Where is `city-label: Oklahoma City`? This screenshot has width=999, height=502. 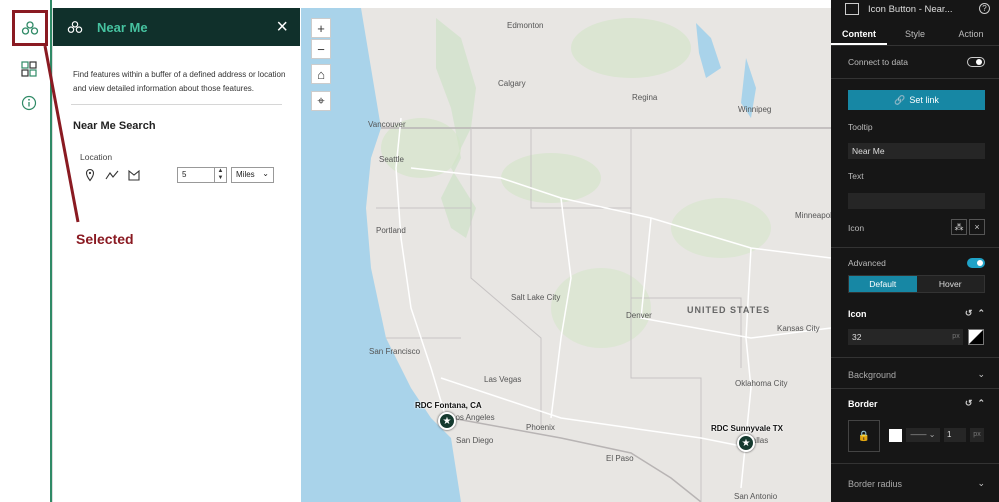
city-label: Oklahoma City is located at coordinates (761, 383).